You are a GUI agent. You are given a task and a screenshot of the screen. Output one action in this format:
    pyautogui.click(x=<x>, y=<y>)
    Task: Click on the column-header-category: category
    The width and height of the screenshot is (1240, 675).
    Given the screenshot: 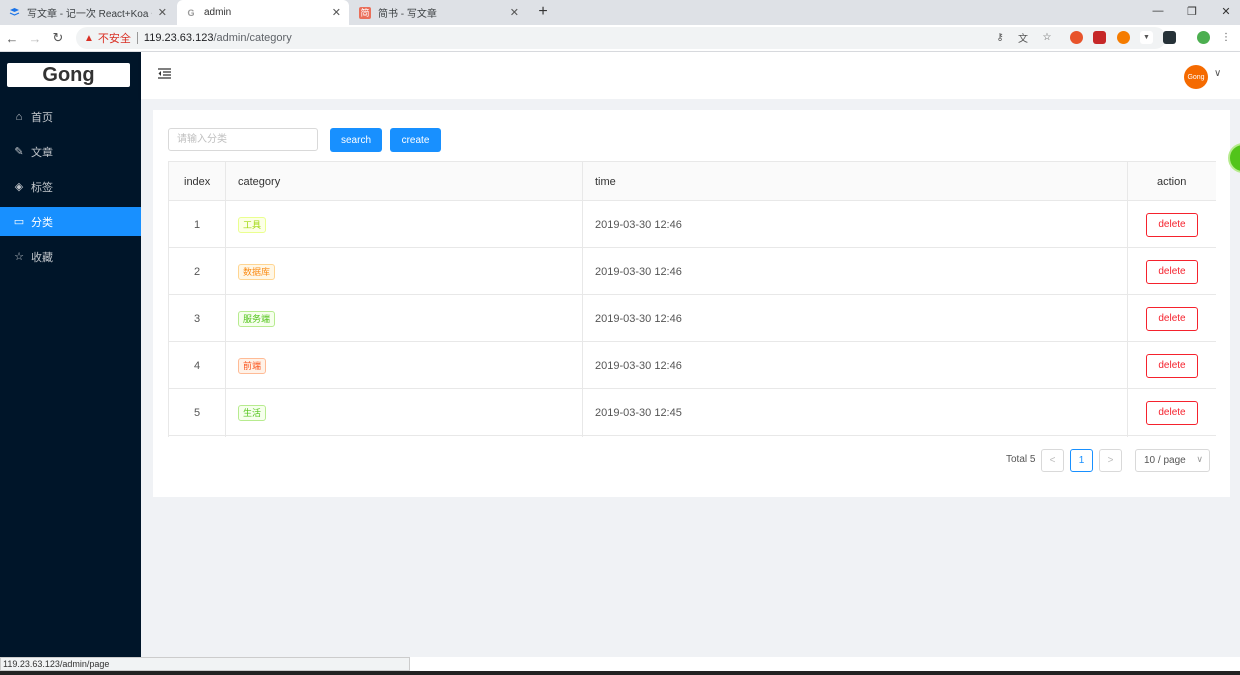 What is the action you would take?
    pyautogui.click(x=259, y=182)
    